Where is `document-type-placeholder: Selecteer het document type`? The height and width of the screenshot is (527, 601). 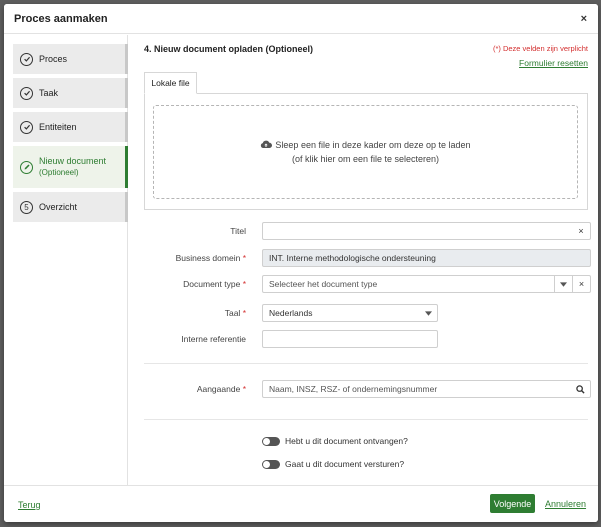
document-type-placeholder: Selecteer het document type is located at coordinates (323, 284).